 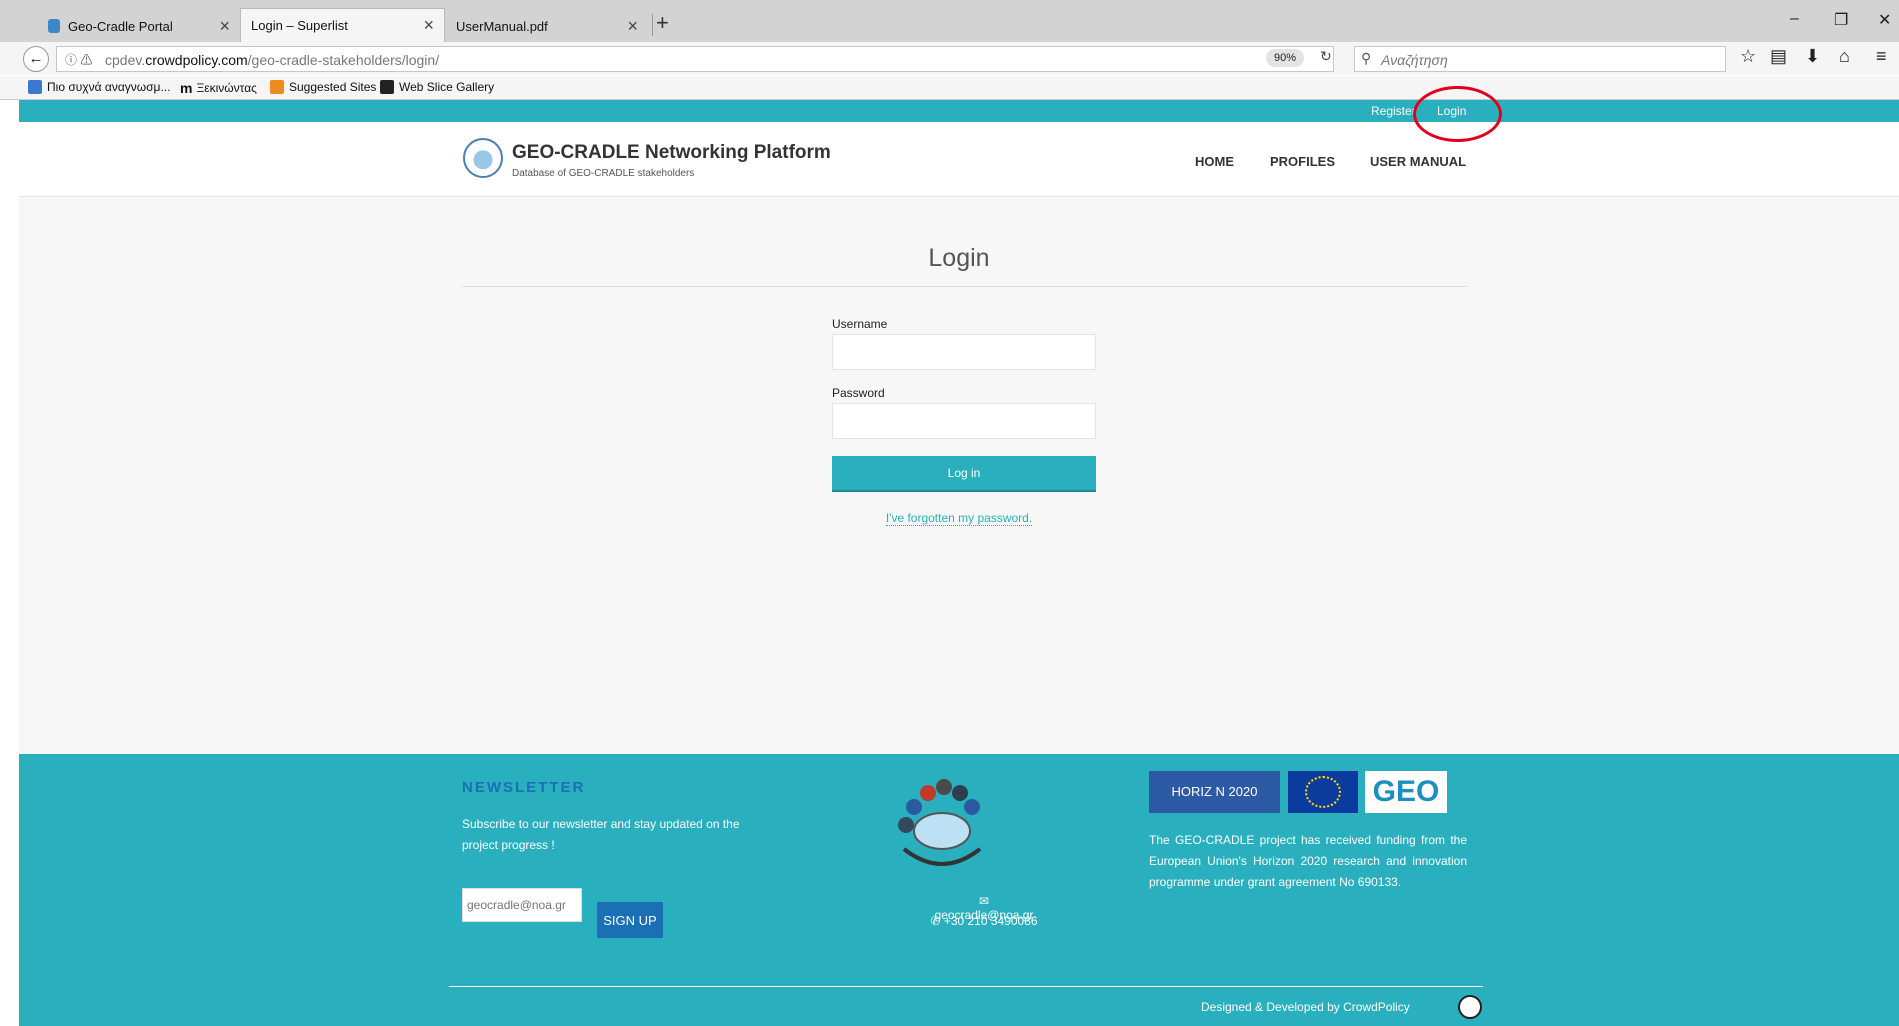 I want to click on username-label: Username, so click(x=860, y=324).